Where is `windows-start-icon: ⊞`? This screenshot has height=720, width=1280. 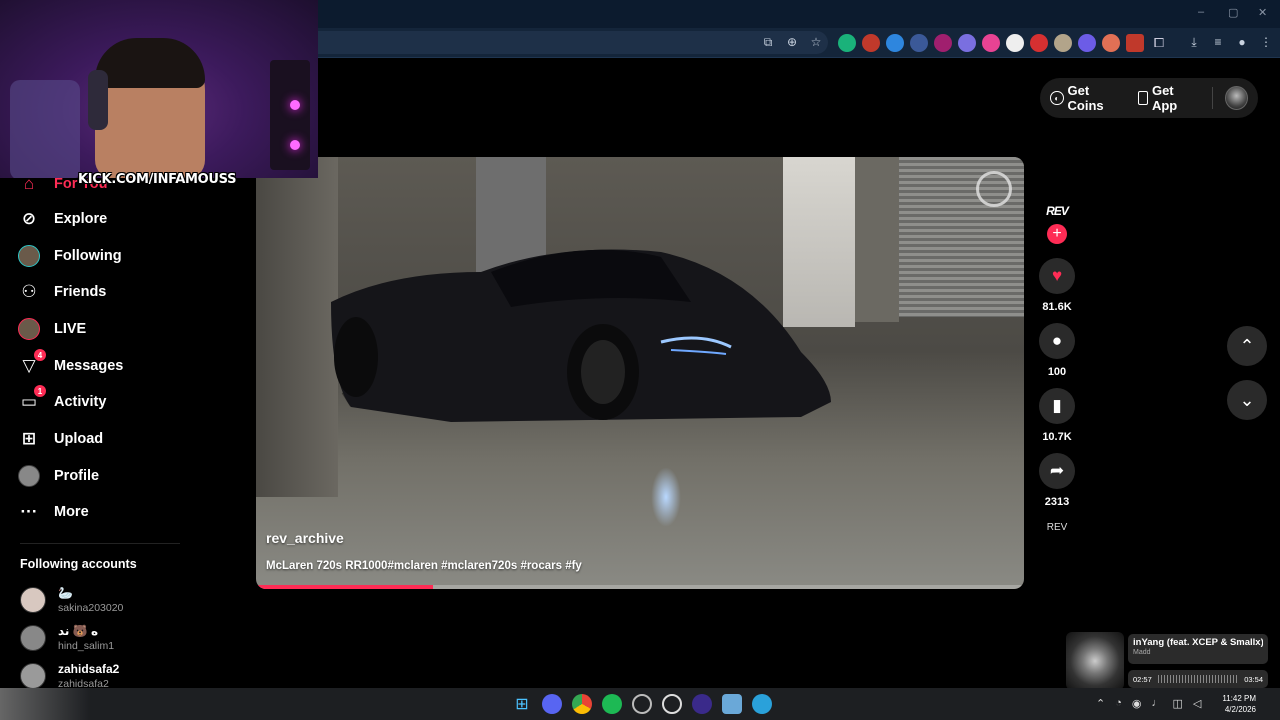
windows-start-icon: ⊞ is located at coordinates (522, 704).